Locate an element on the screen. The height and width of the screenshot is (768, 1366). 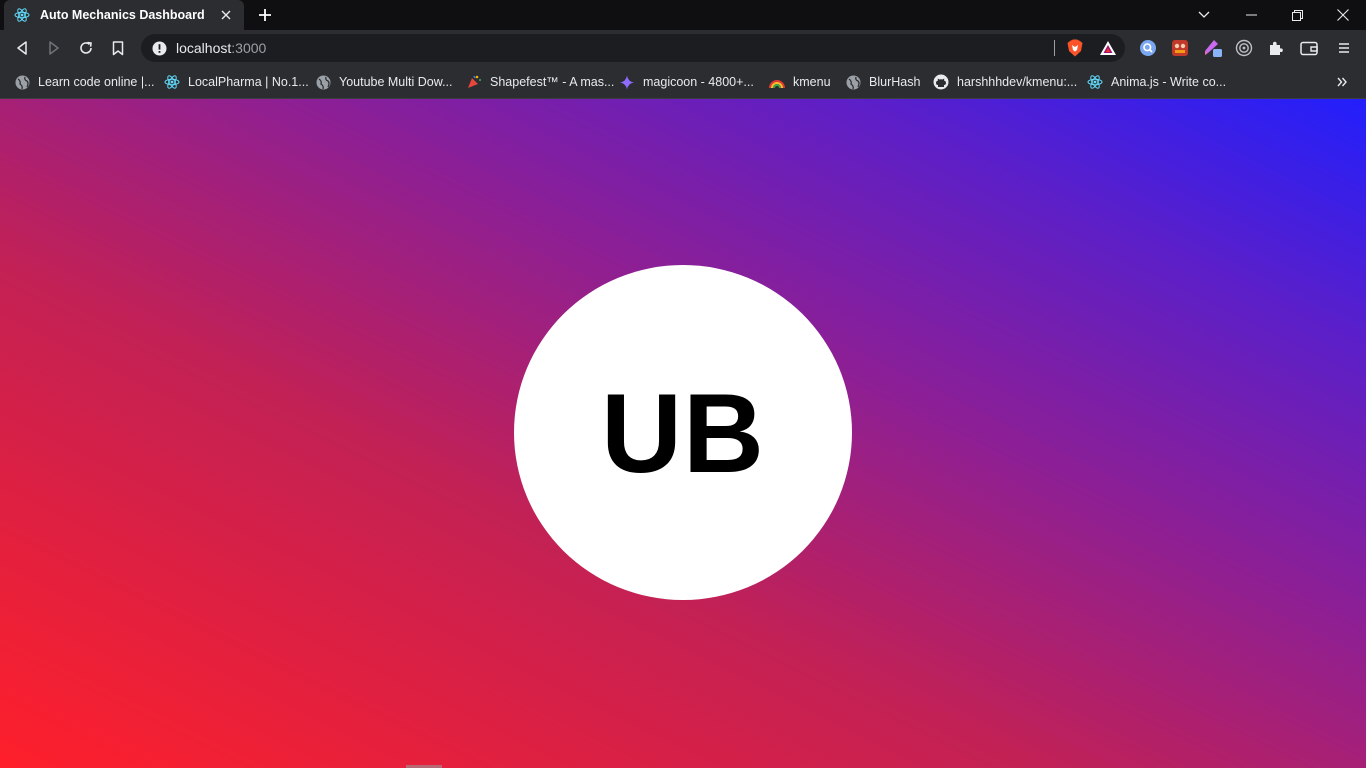
bookmark-label: kmenu is located at coordinates (812, 82).